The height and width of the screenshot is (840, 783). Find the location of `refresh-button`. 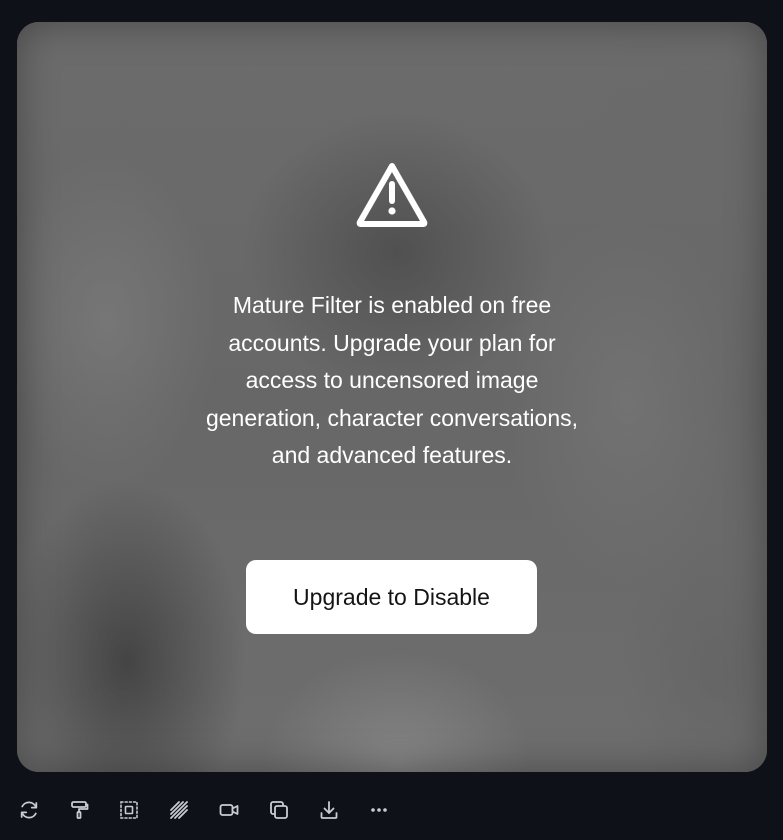

refresh-button is located at coordinates (29, 810).